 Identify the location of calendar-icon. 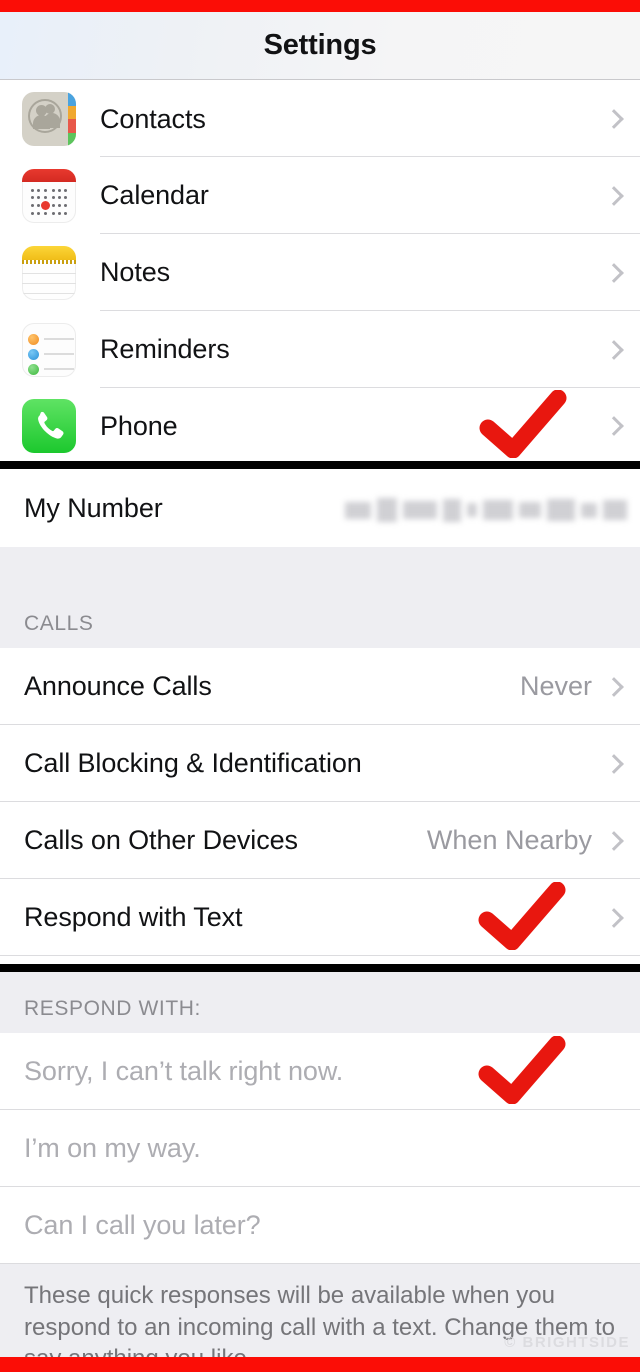
(49, 195).